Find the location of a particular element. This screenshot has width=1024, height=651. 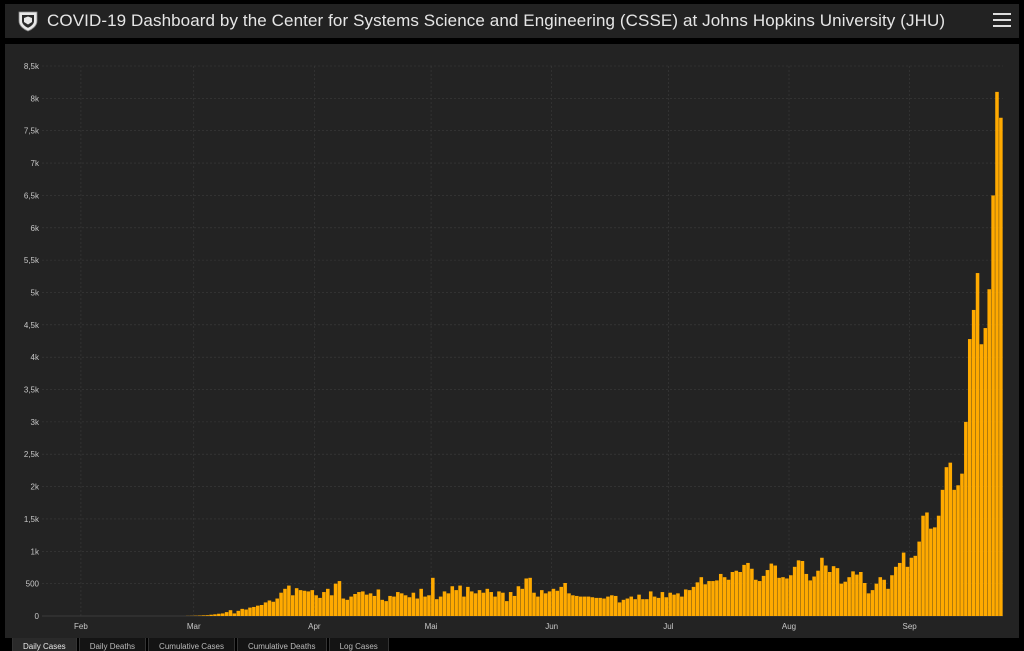

tab-daily-deaths: Daily Deaths is located at coordinates (112, 644).